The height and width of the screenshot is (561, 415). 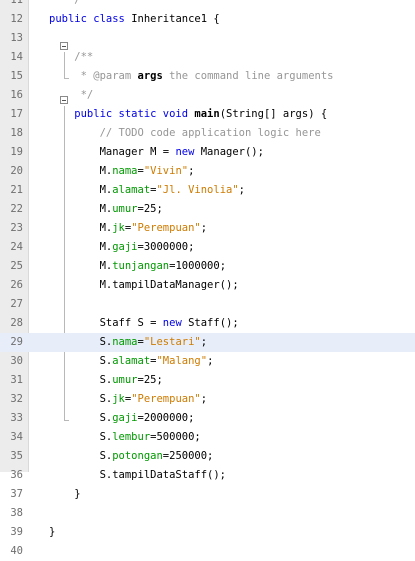 I want to click on code-line: 32 S.jk="Perempuan";, so click(x=207, y=399).